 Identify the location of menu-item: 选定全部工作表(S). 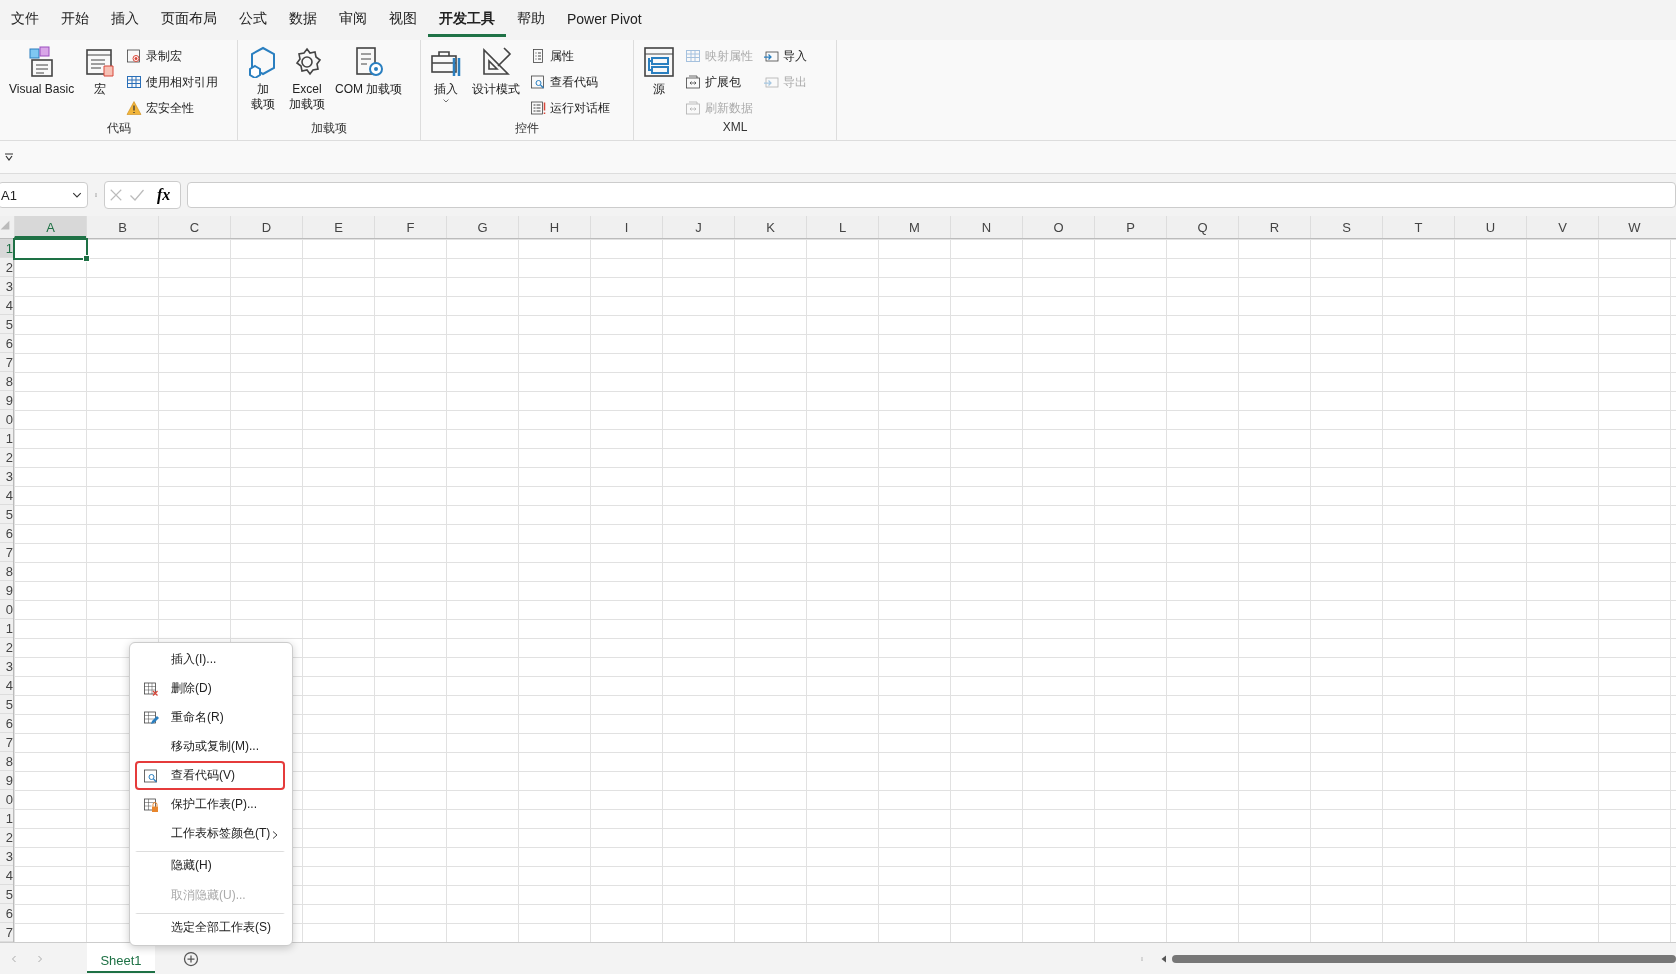
(210, 928).